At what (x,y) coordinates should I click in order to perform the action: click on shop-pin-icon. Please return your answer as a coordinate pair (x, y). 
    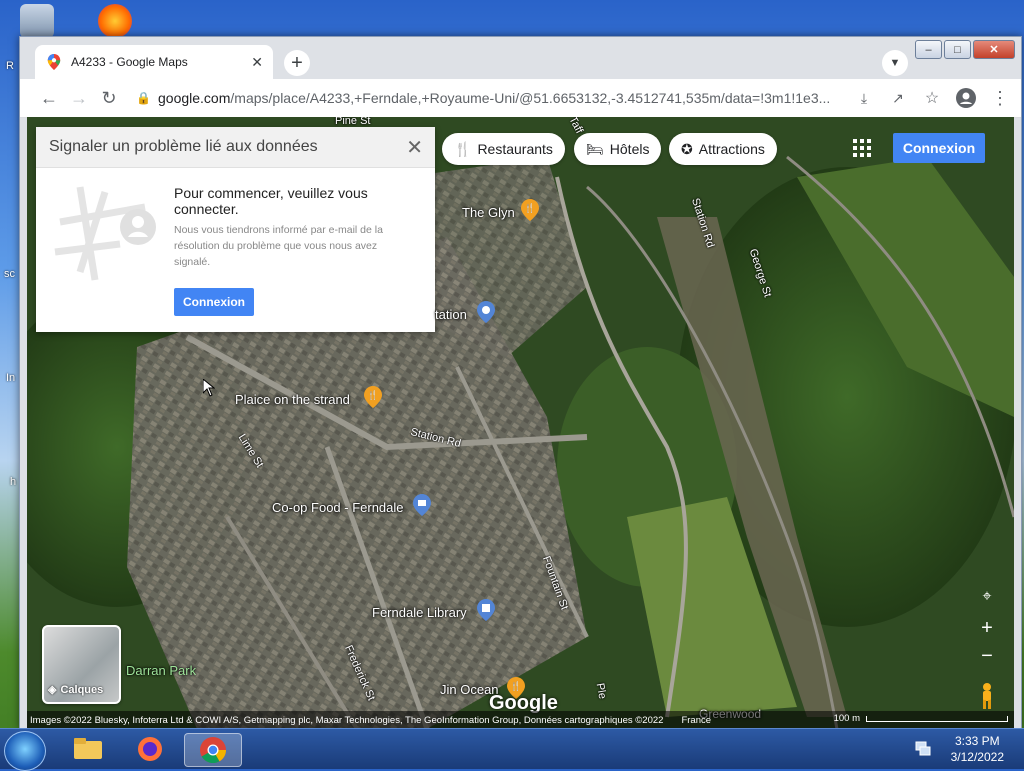
    Looking at the image, I should click on (422, 505).